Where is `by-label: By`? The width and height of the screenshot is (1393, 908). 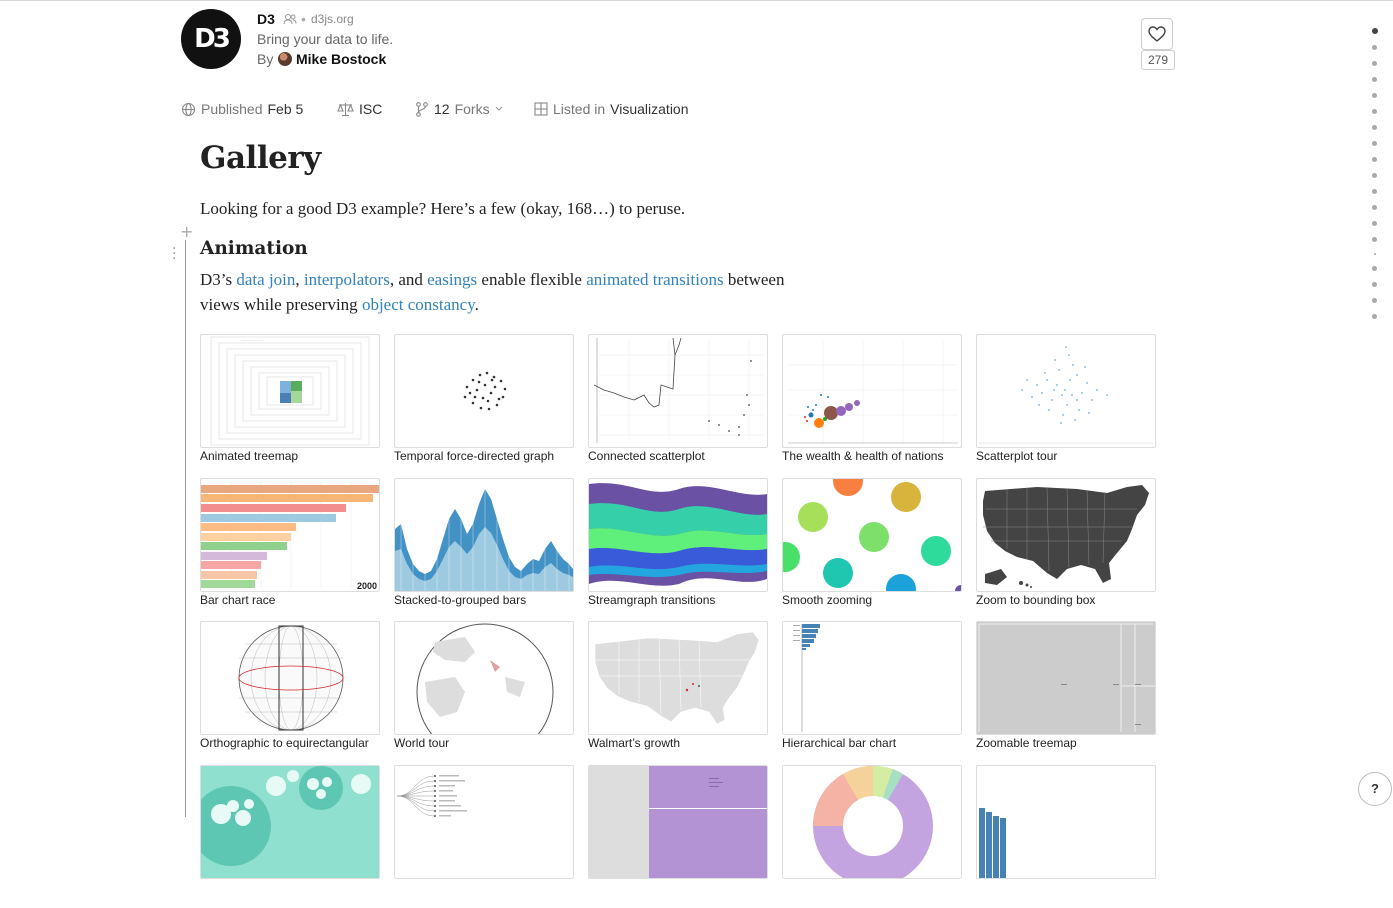 by-label: By is located at coordinates (265, 59).